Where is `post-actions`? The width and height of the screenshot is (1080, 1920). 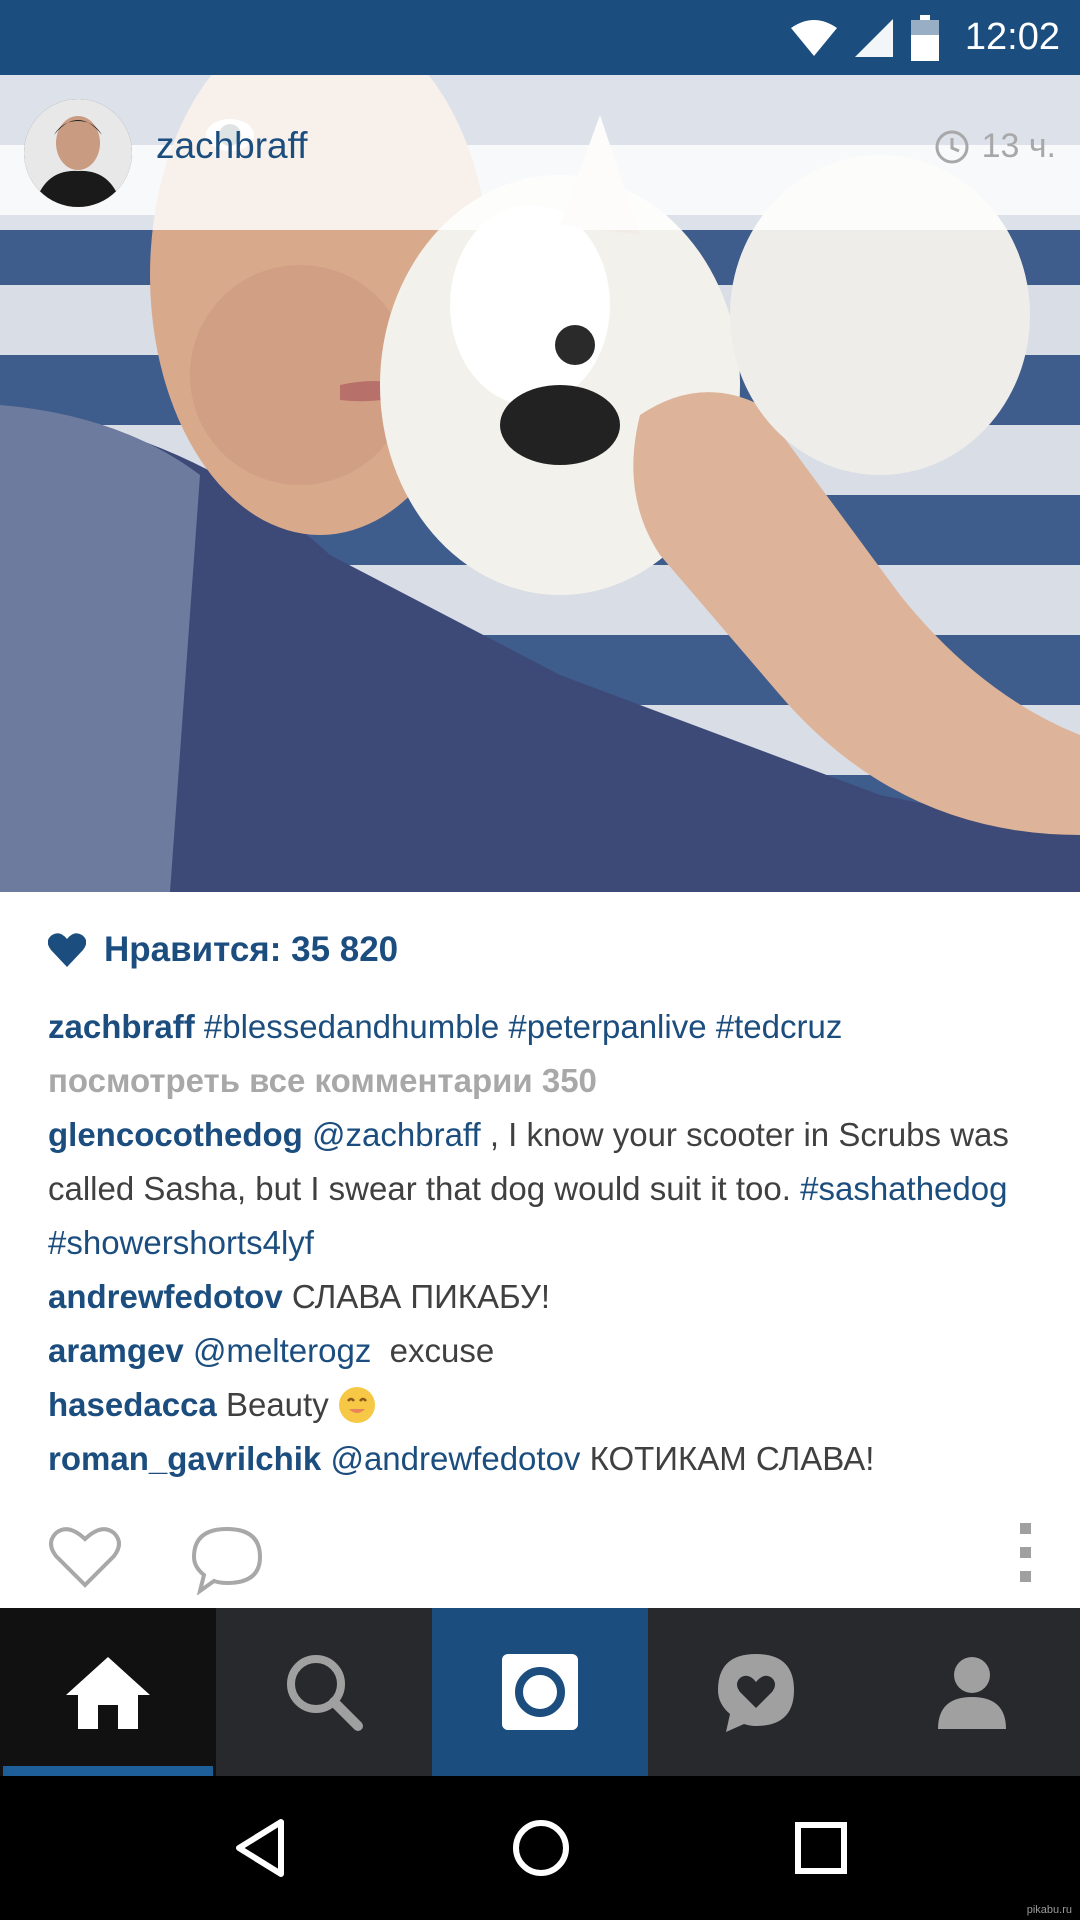 post-actions is located at coordinates (540, 1555).